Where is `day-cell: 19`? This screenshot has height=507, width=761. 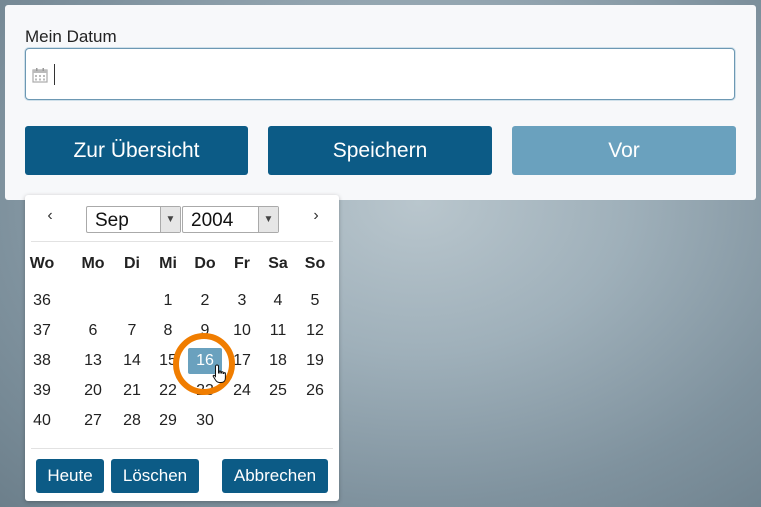 day-cell: 19 is located at coordinates (315, 361).